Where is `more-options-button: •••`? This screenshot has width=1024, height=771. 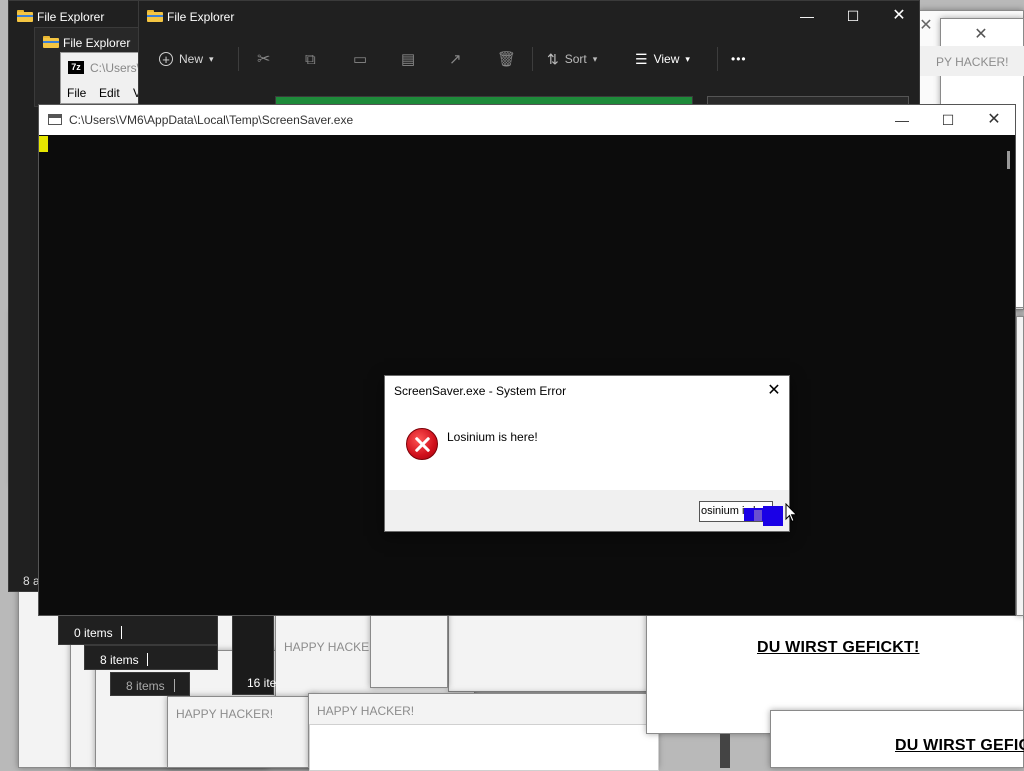
more-options-button: ••• is located at coordinates (739, 59).